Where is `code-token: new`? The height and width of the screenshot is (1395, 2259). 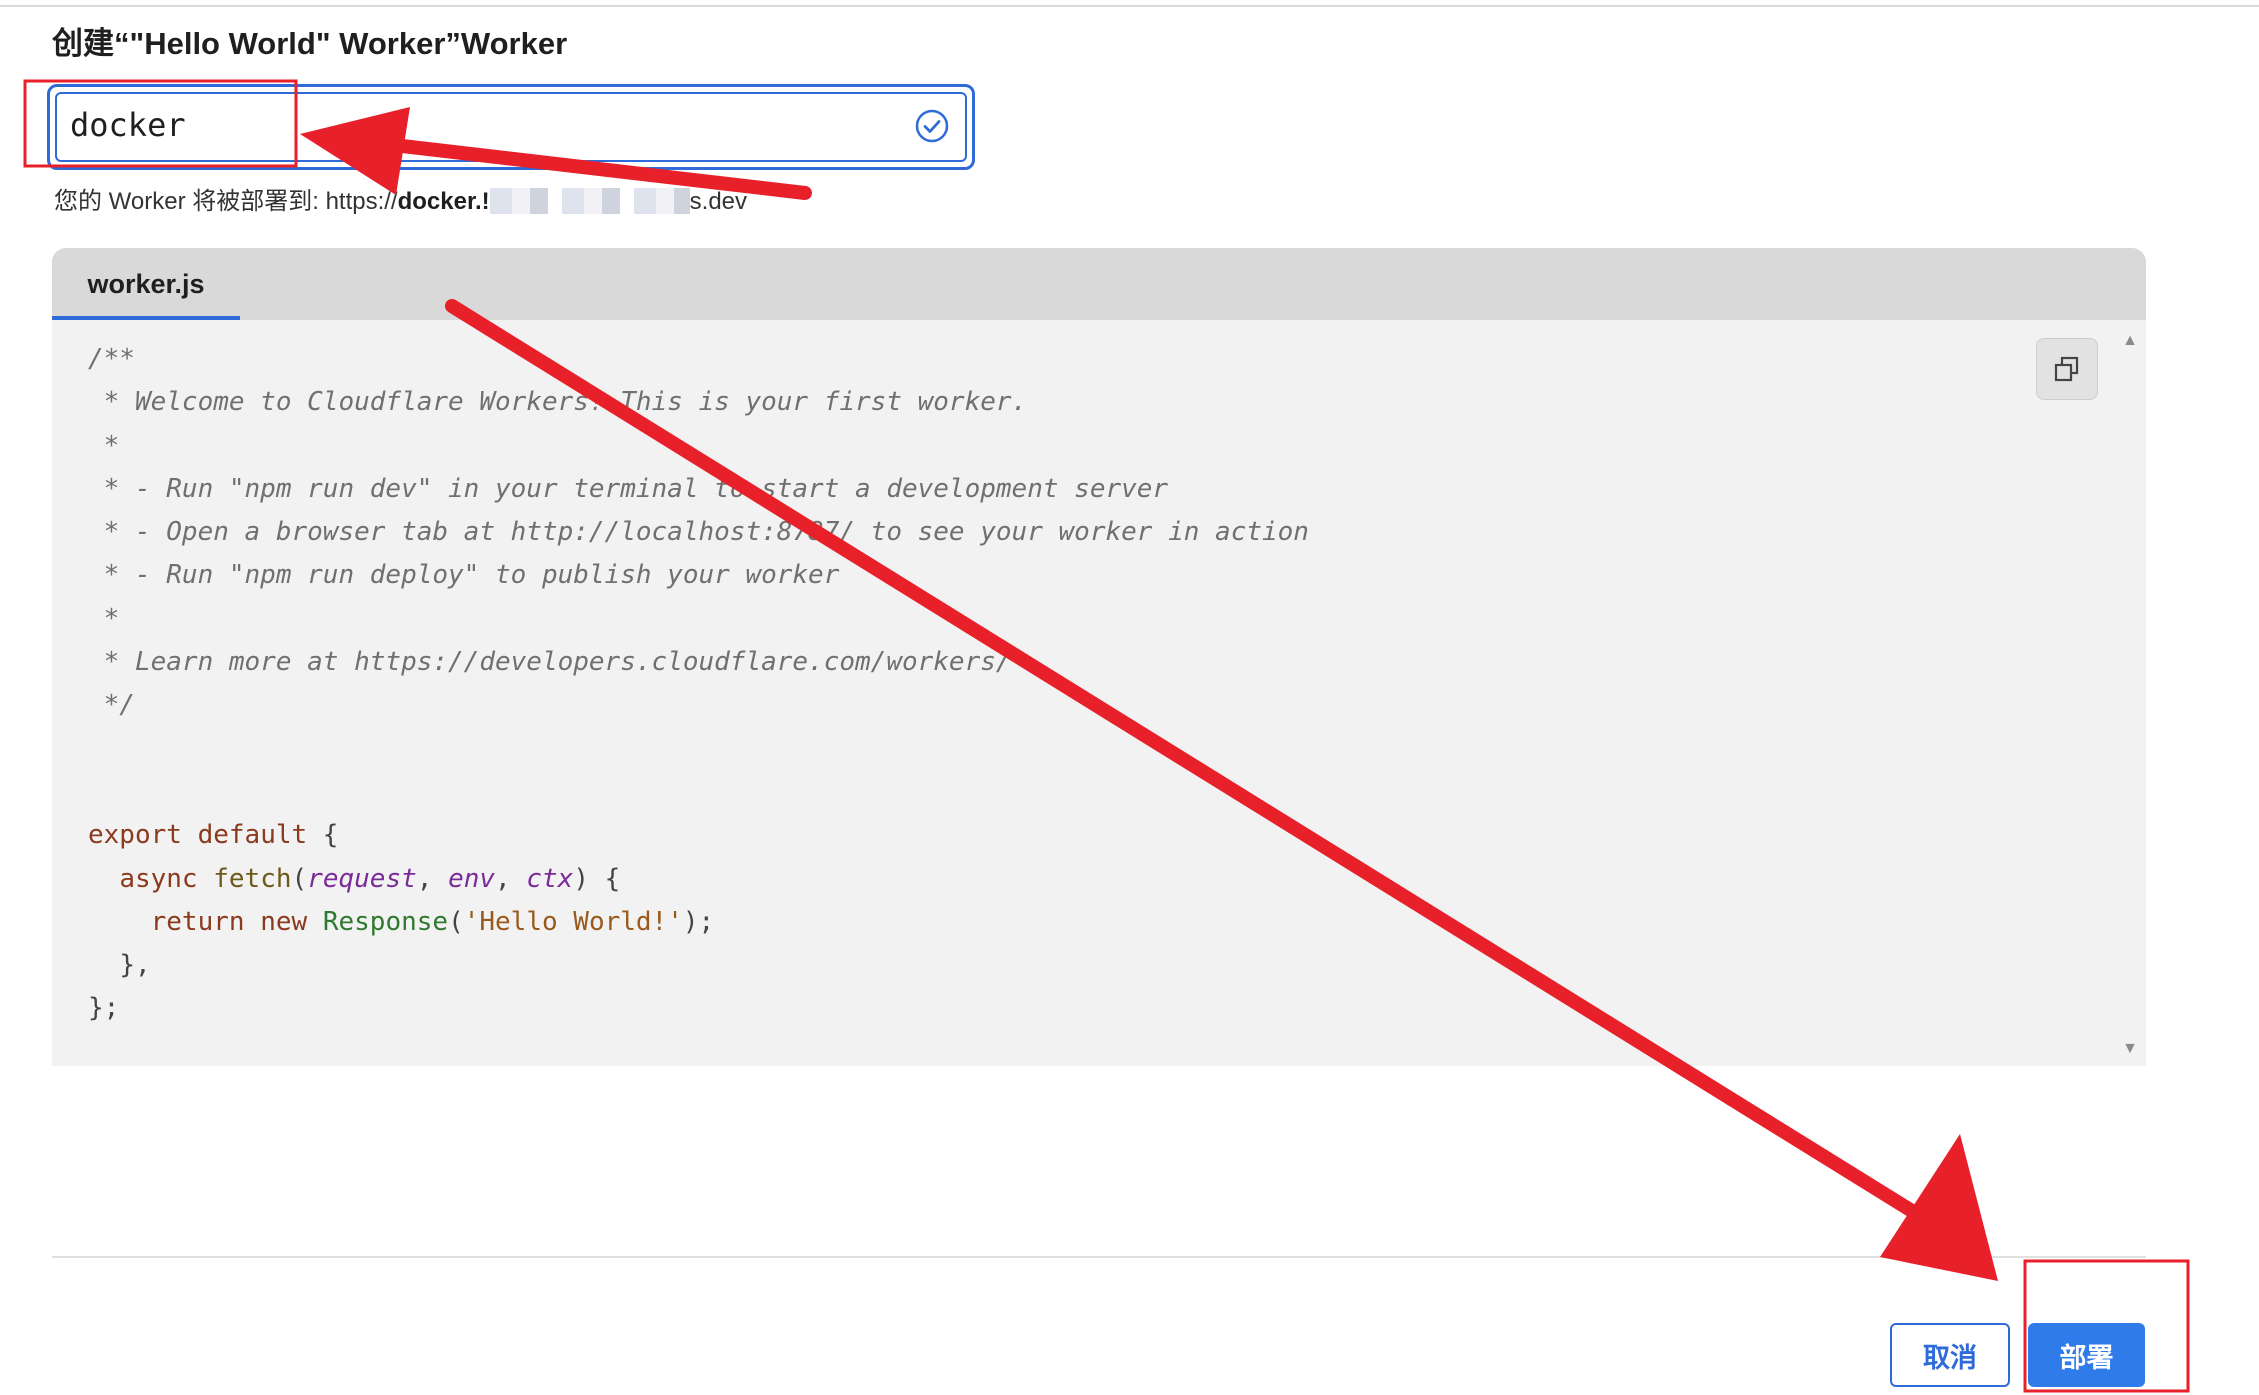 code-token: new is located at coordinates (284, 921).